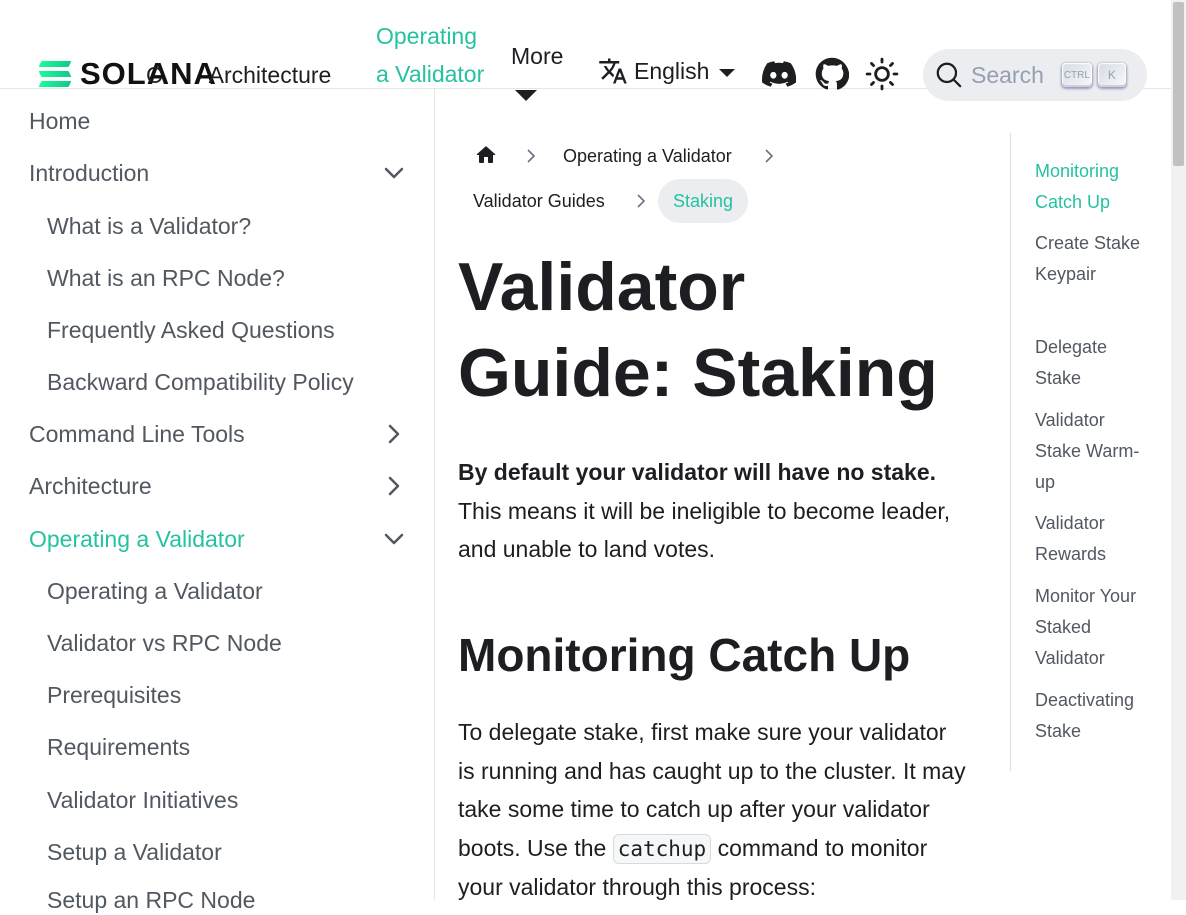 The image size is (1186, 915). Describe the element at coordinates (526, 95) in the screenshot. I see `more-caret-icon` at that location.